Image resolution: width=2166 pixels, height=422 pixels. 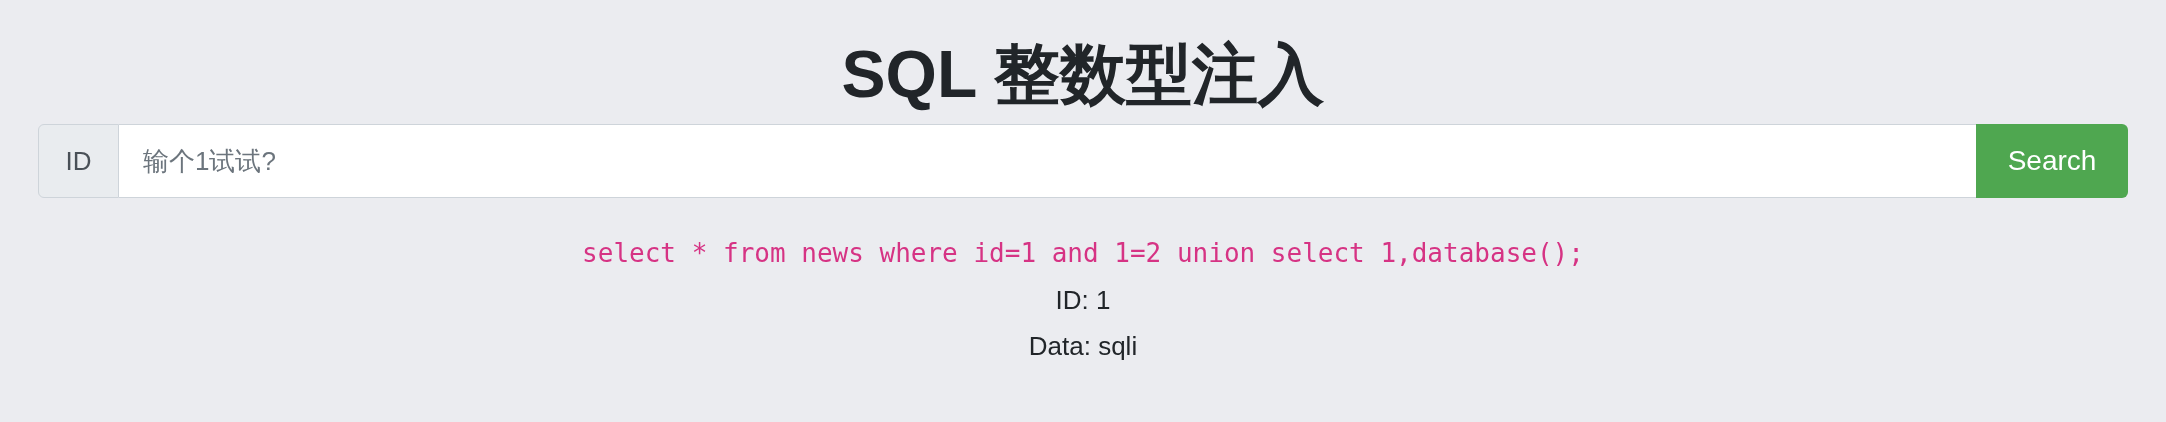 I want to click on input-addon: ID, so click(x=78, y=161).